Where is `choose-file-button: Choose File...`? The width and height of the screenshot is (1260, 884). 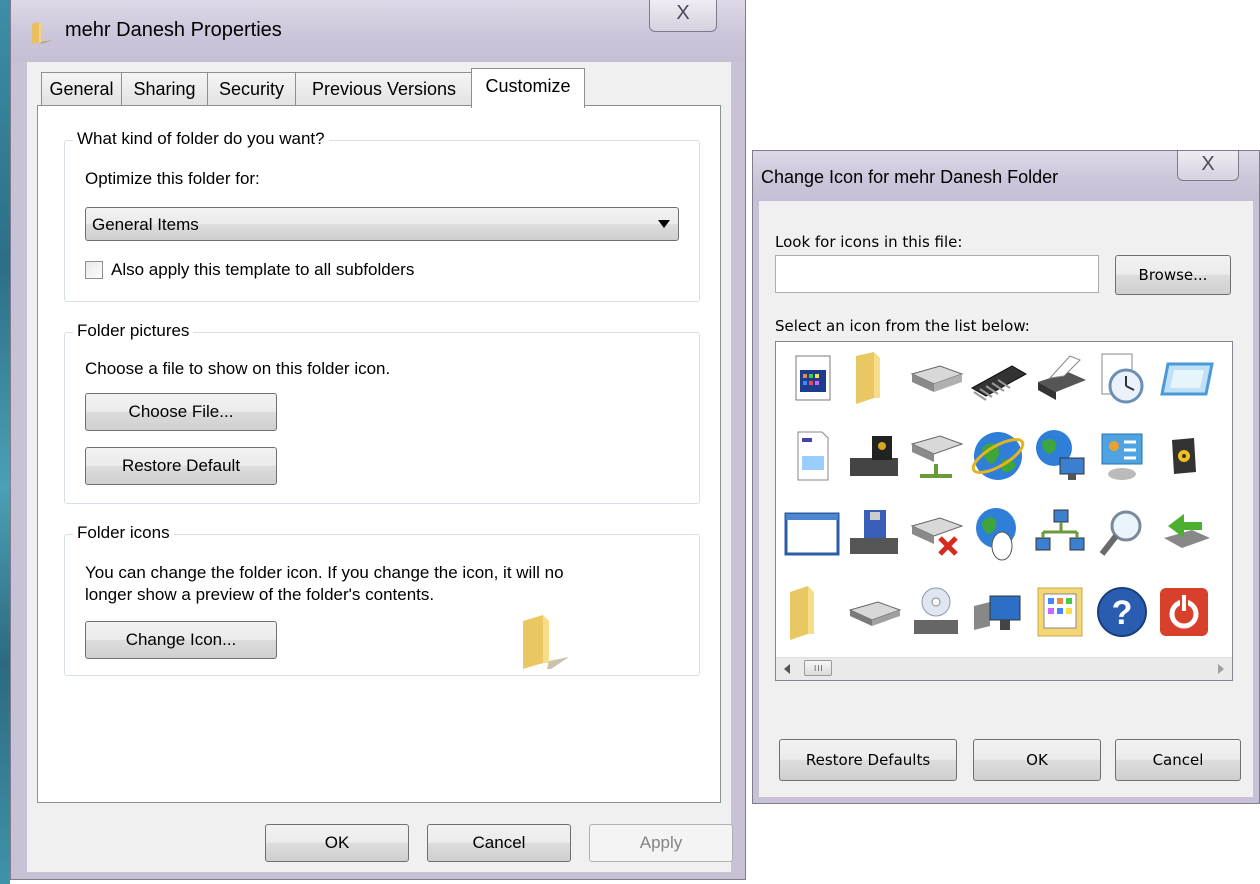
choose-file-button: Choose File... is located at coordinates (181, 412).